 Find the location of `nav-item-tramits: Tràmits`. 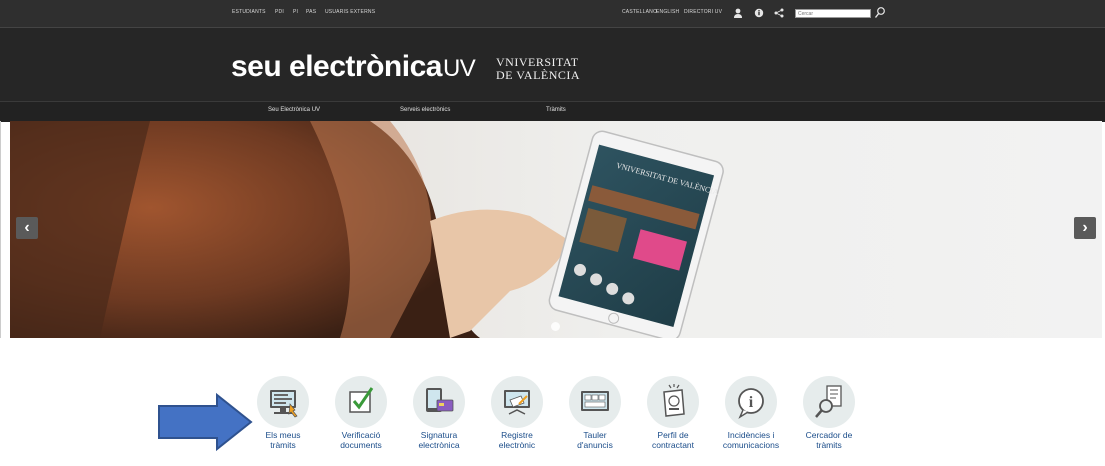

nav-item-tramits: Tràmits is located at coordinates (556, 110).